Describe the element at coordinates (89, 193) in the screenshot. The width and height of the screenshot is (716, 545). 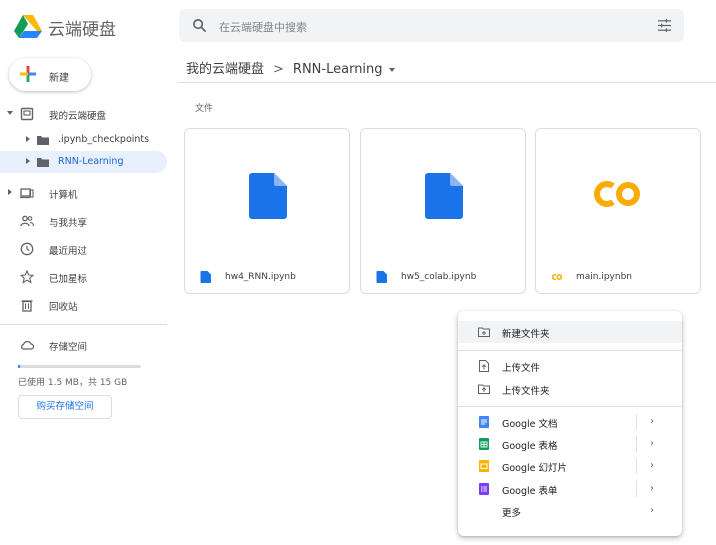
I see `sidebar-item-computers: 计算机` at that location.